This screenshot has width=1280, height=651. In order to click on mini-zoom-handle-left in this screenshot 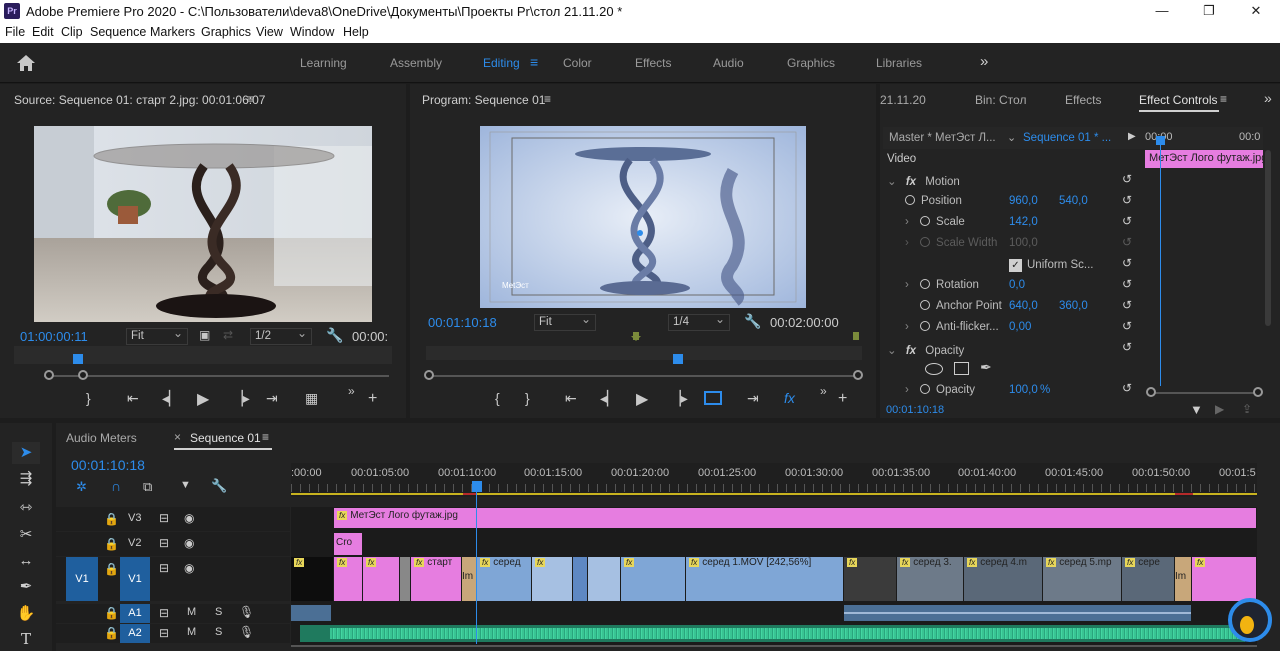, I will do `click(1151, 392)`.